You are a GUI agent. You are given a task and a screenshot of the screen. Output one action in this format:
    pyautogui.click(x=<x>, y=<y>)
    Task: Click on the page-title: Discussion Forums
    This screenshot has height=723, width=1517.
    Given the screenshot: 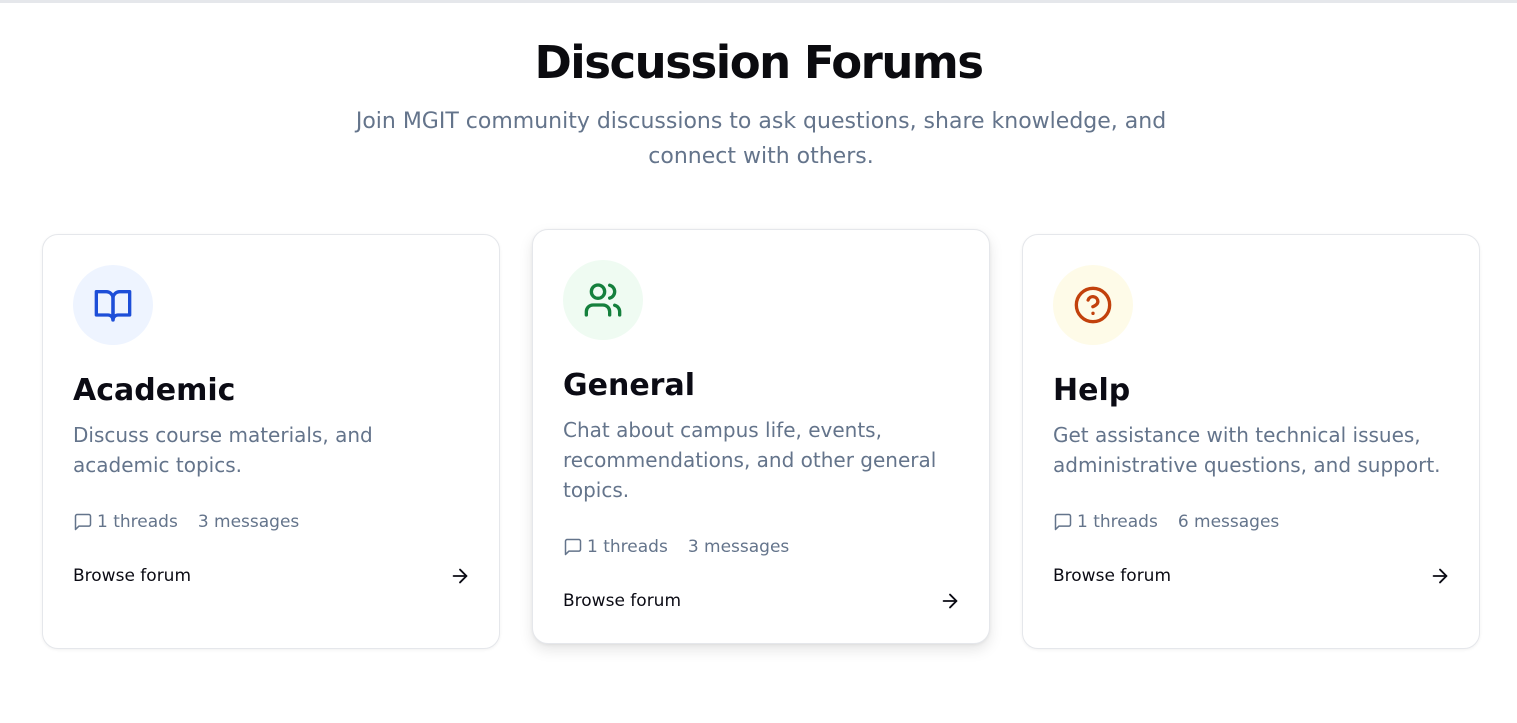 What is the action you would take?
    pyautogui.click(x=759, y=62)
    